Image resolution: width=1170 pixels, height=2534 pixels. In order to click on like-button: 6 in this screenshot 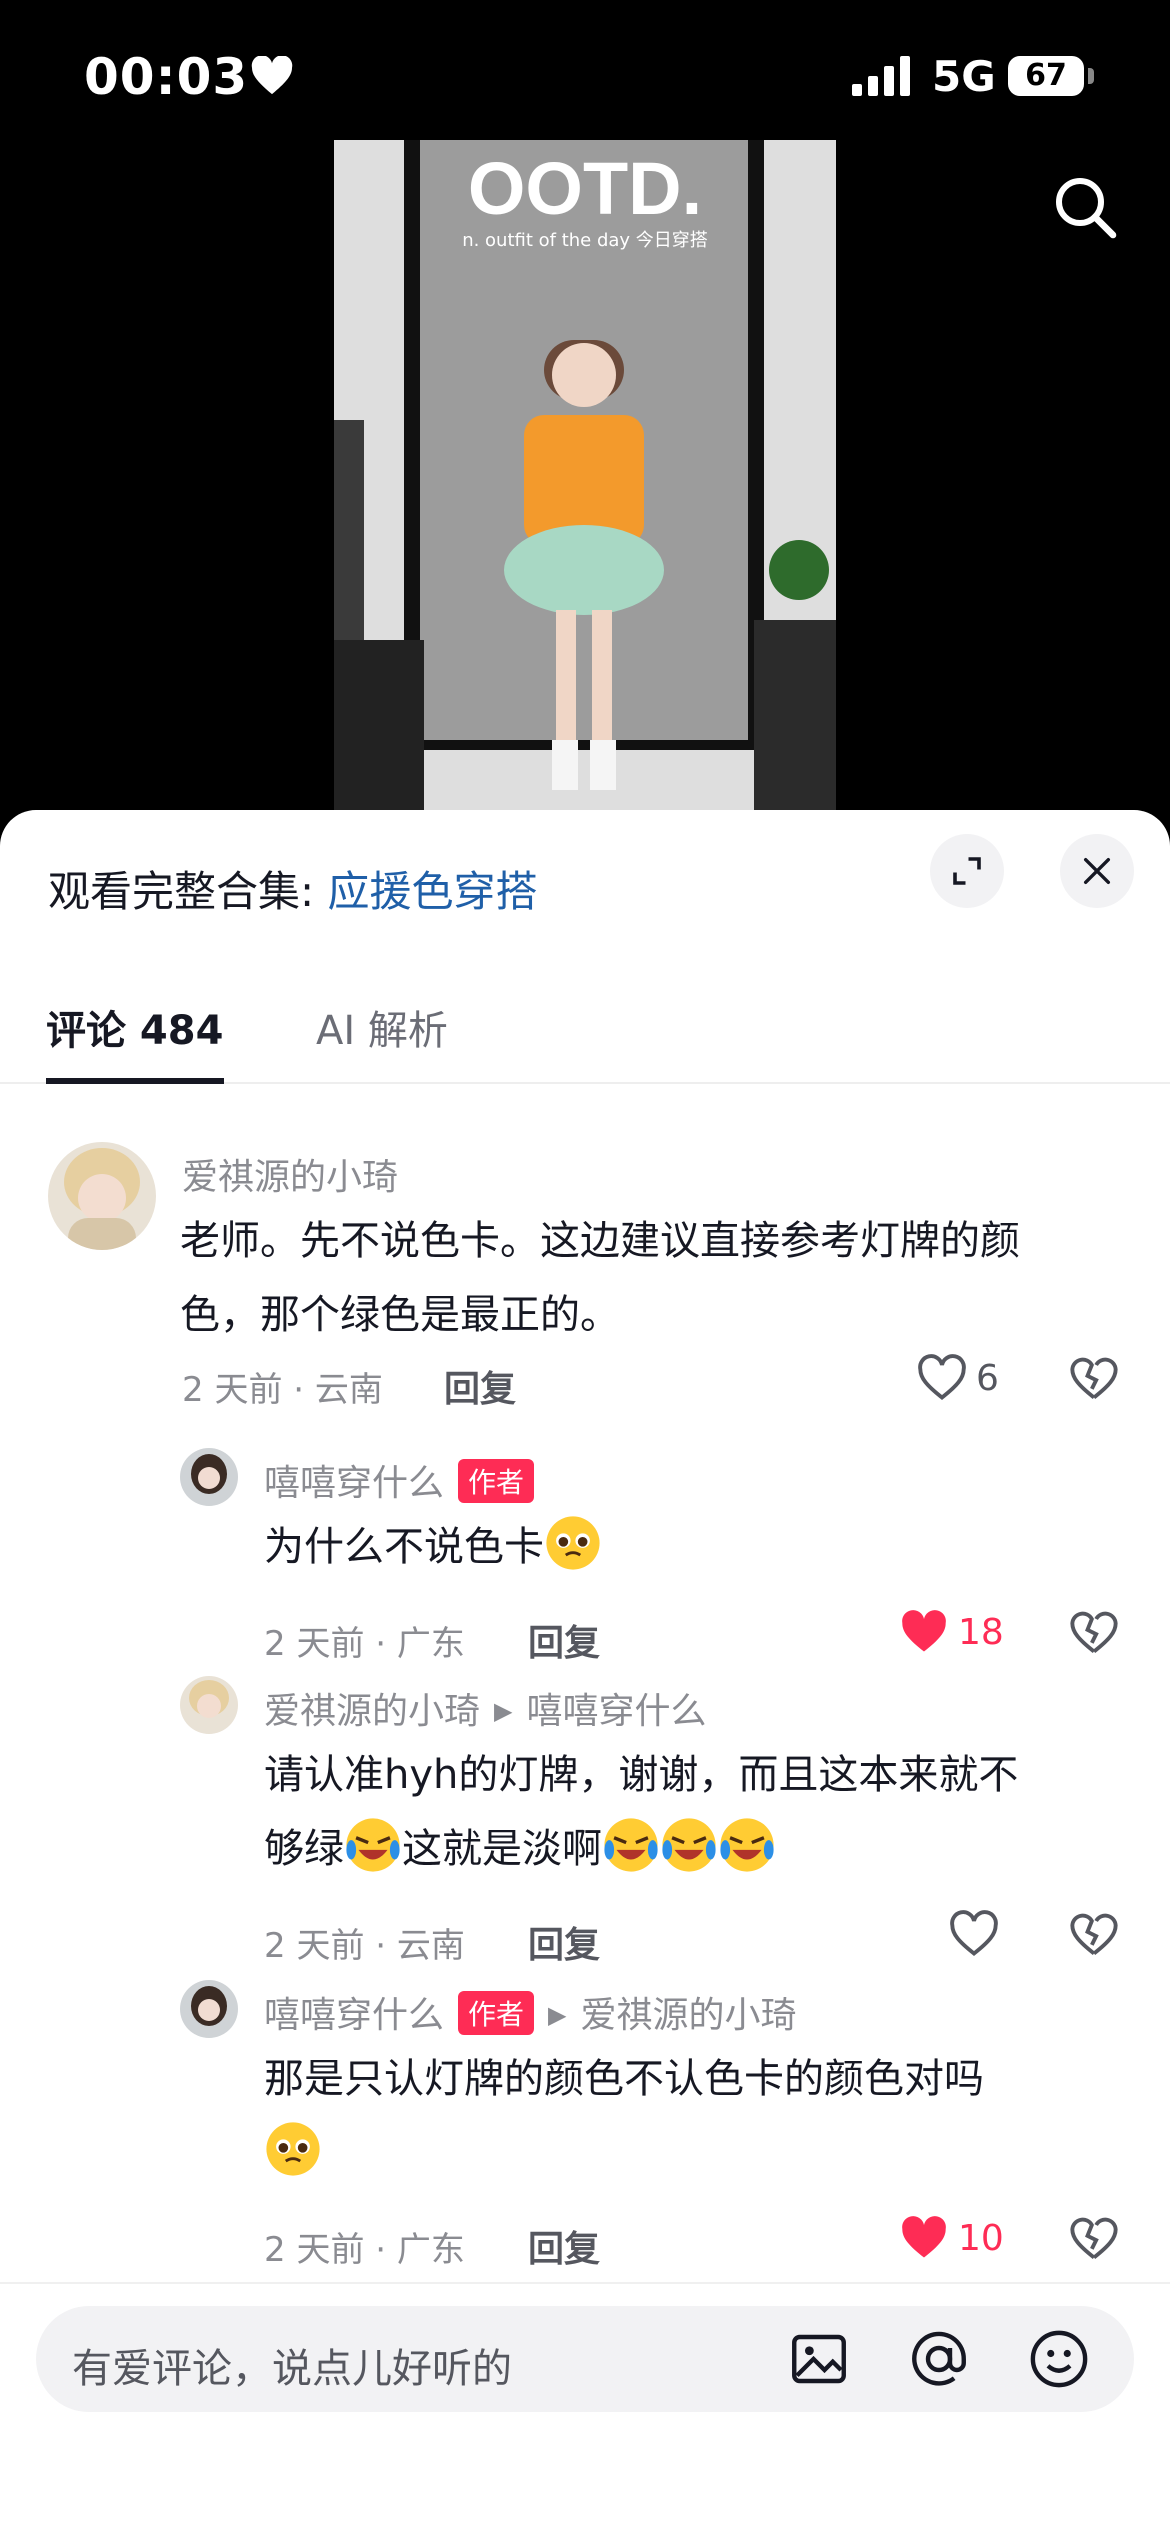, I will do `click(957, 1378)`.